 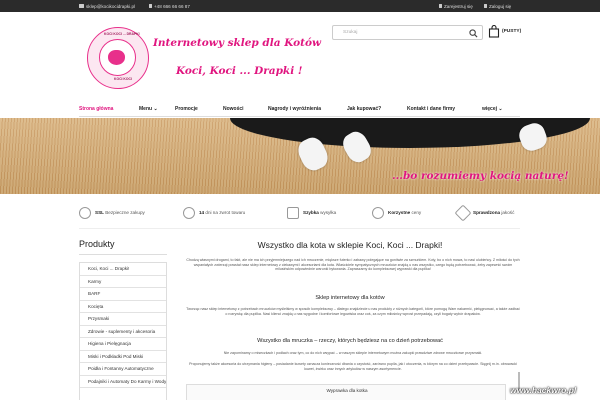 I want to click on shopping-bag-icon, so click(x=494, y=31).